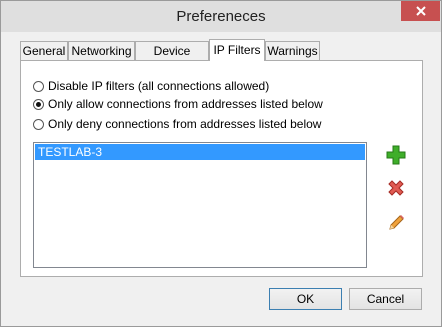 The image size is (442, 327). I want to click on cross-icon, so click(396, 188).